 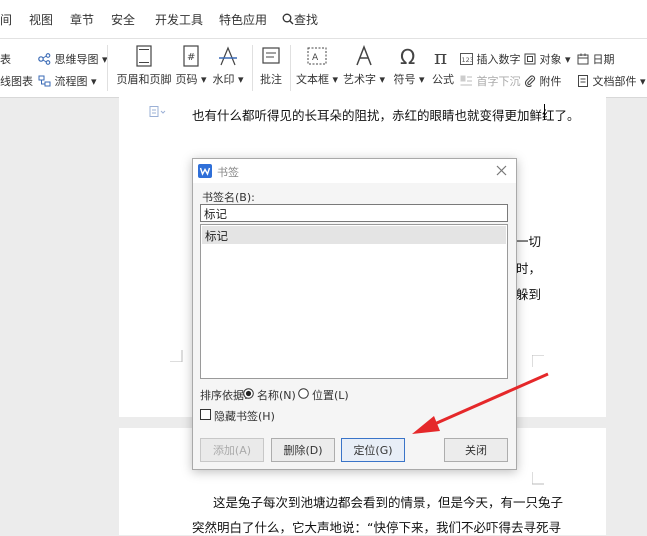 I want to click on doc-parts-icon, so click(x=583, y=81).